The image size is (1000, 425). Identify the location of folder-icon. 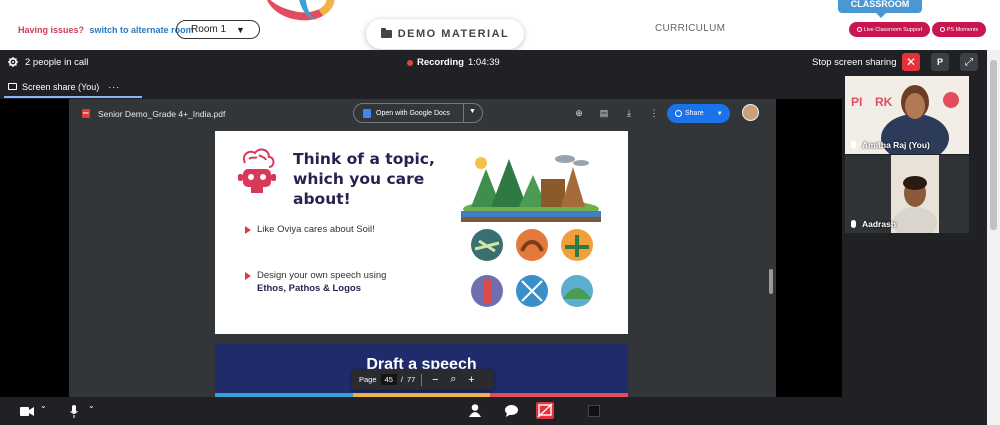
(386, 33).